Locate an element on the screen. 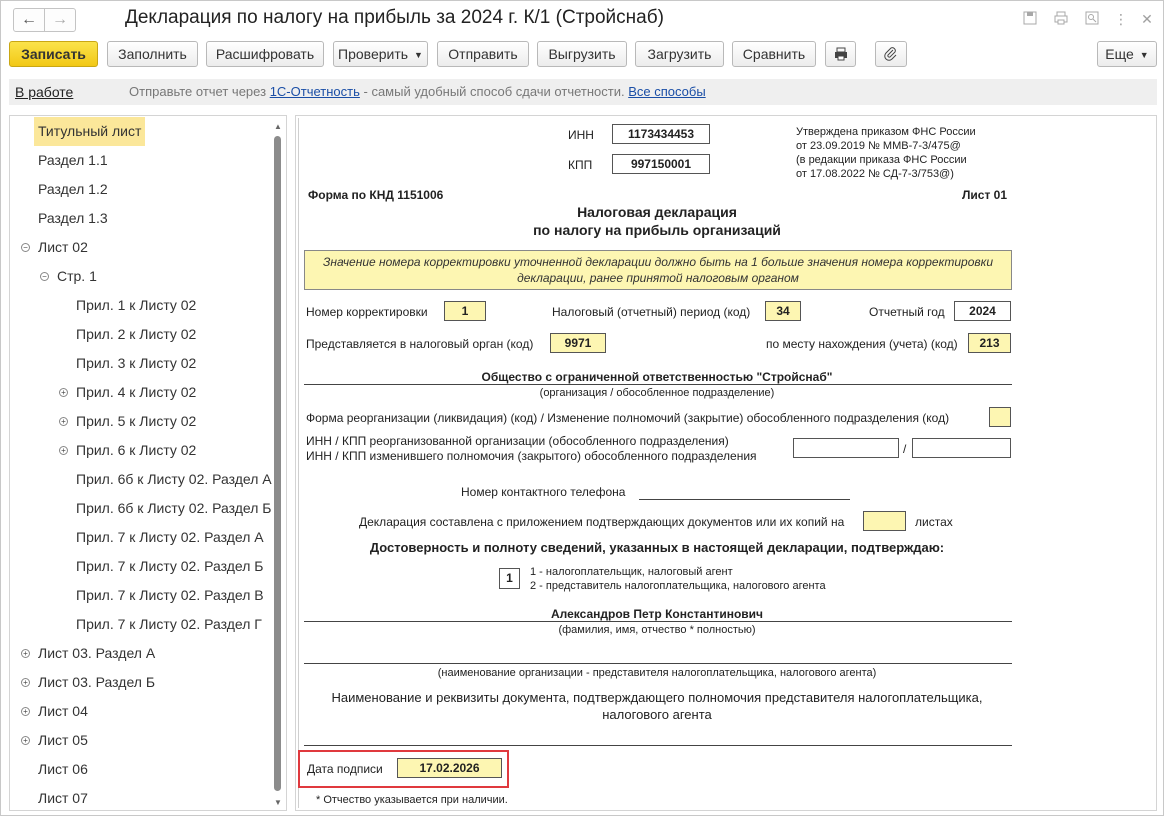  import-button: Загрузить is located at coordinates (679, 54).